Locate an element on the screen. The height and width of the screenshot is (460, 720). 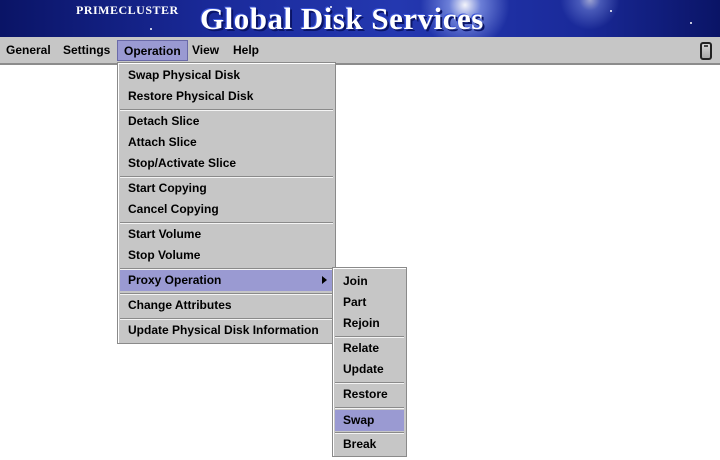
menu-item-swap-physical-disk: Swap Physical Disk is located at coordinates (226, 75).